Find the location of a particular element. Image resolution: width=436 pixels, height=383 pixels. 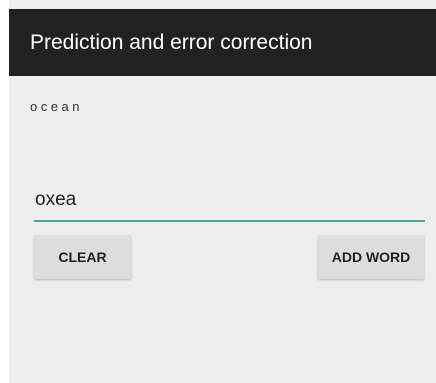

input-underline is located at coordinates (229, 221).